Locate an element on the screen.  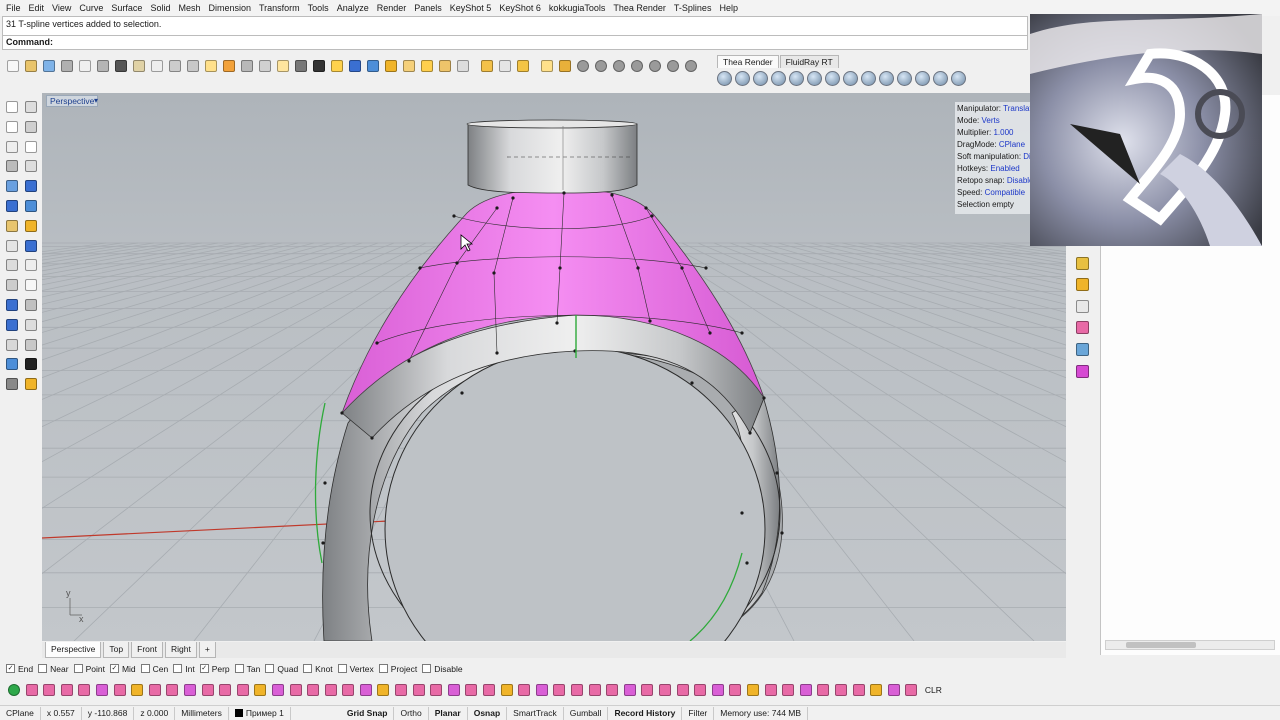
bottom-tool-3-icon is located at coordinates (49, 690).